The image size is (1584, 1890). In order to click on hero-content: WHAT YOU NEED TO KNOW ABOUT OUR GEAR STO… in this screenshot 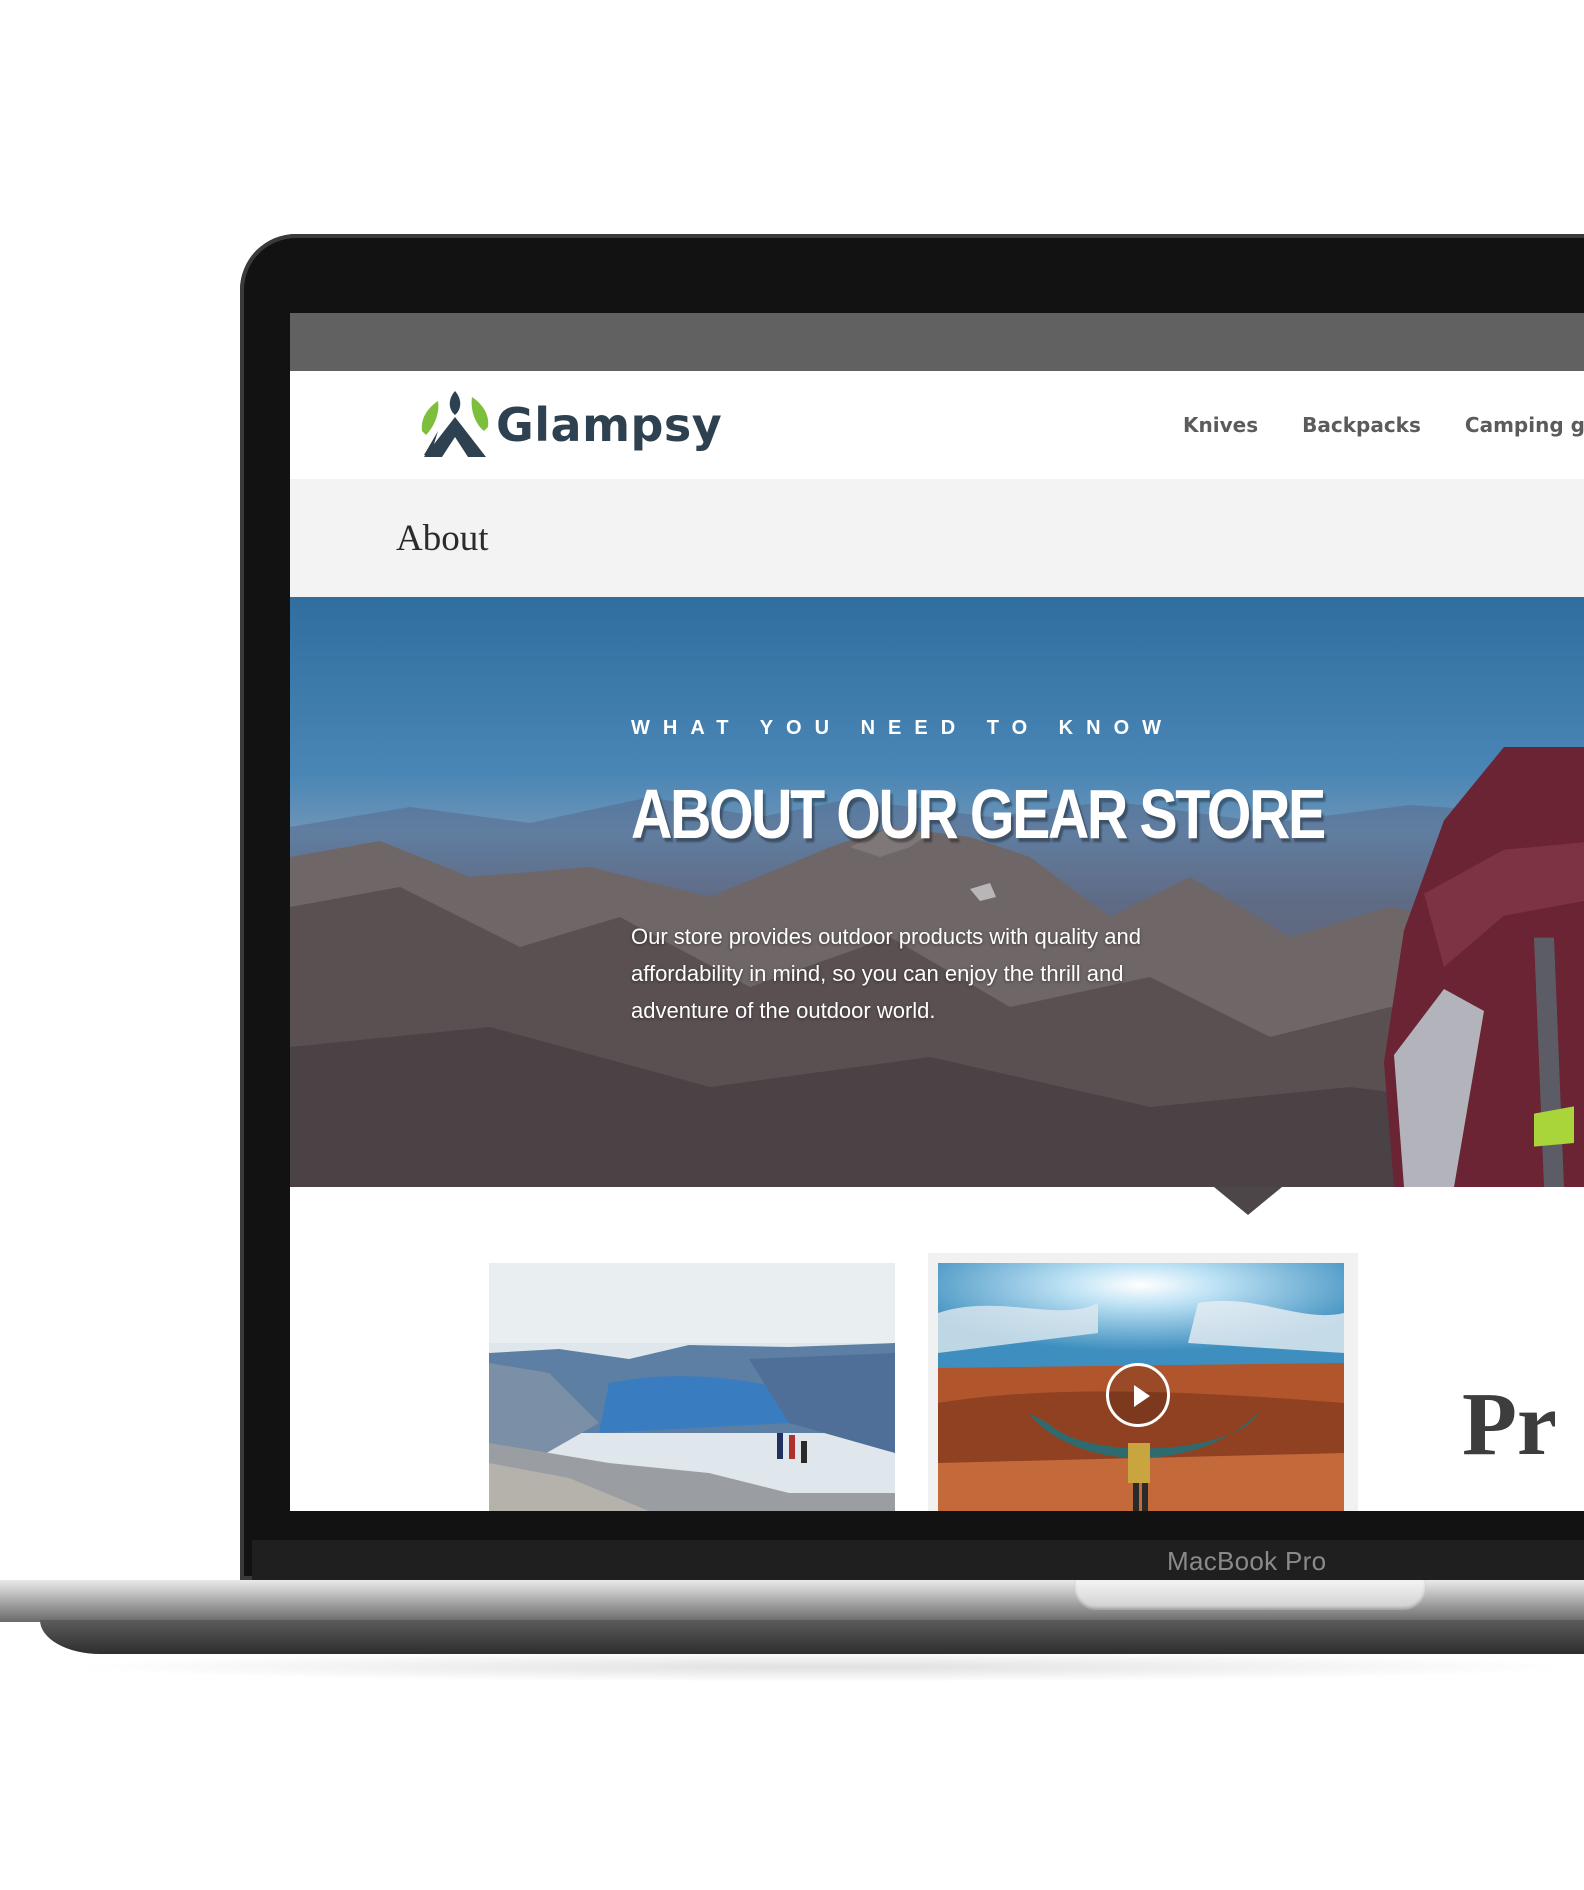, I will do `click(981, 873)`.